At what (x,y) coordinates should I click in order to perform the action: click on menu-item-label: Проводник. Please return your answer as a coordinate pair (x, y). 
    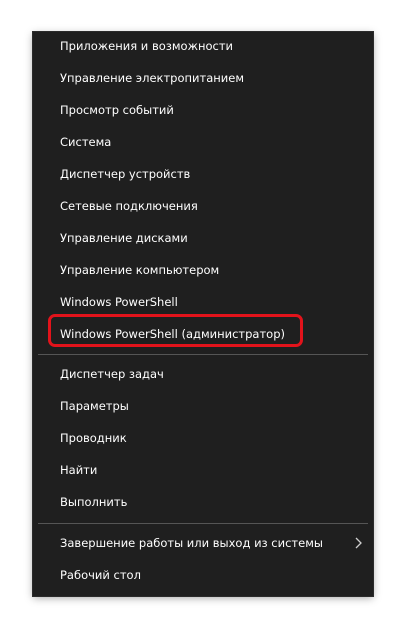
    Looking at the image, I should click on (93, 438).